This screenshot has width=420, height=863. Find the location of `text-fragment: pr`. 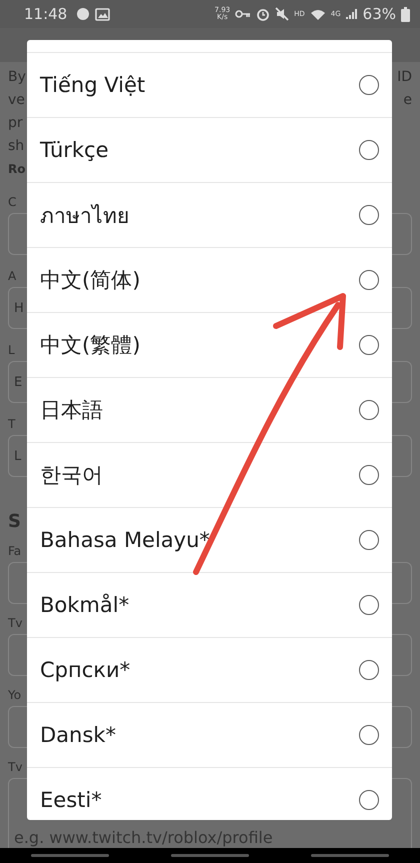

text-fragment: pr is located at coordinates (15, 123).